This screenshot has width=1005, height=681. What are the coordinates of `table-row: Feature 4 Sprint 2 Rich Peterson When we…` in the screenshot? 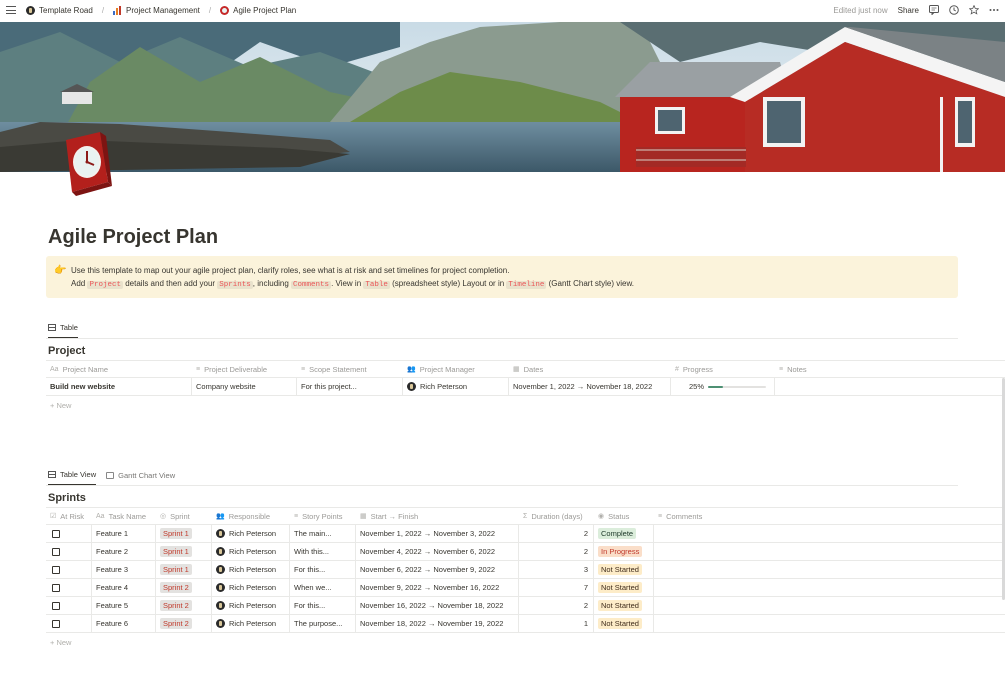 It's located at (525, 588).